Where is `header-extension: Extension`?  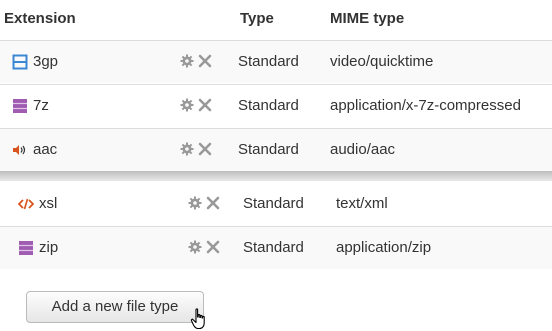
header-extension: Extension is located at coordinates (40, 18).